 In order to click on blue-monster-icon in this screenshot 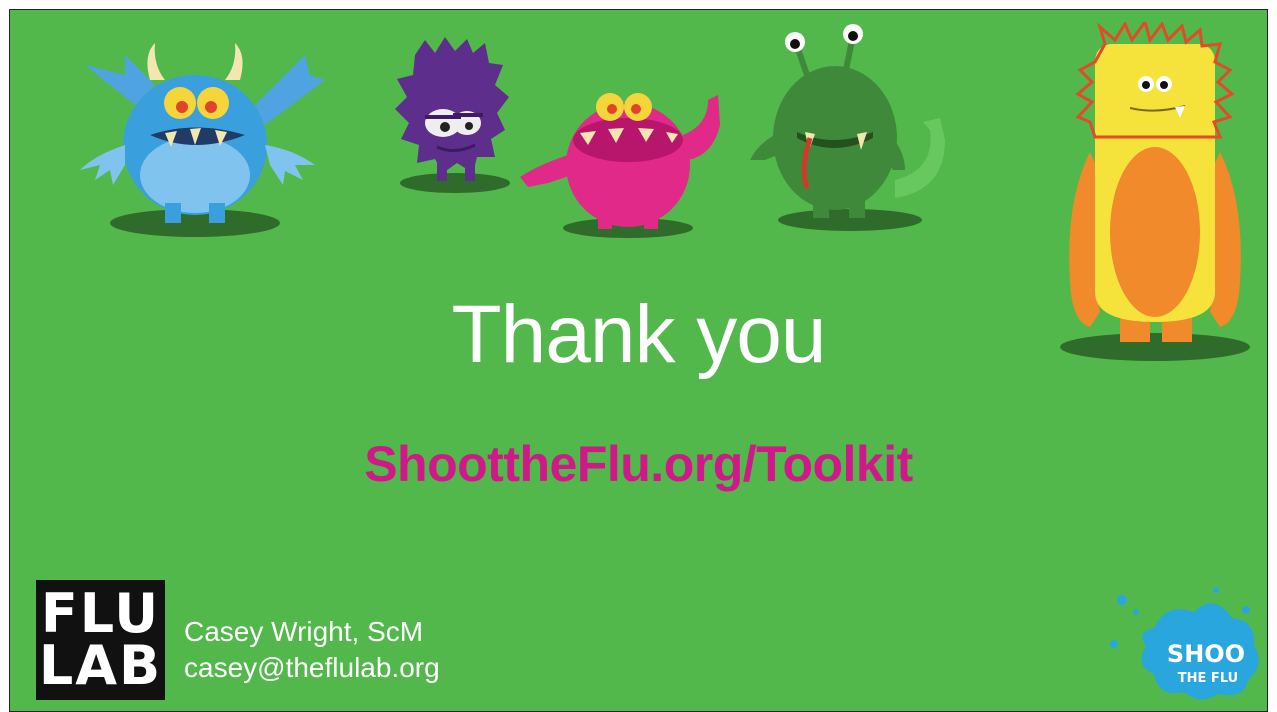, I will do `click(202, 140)`.